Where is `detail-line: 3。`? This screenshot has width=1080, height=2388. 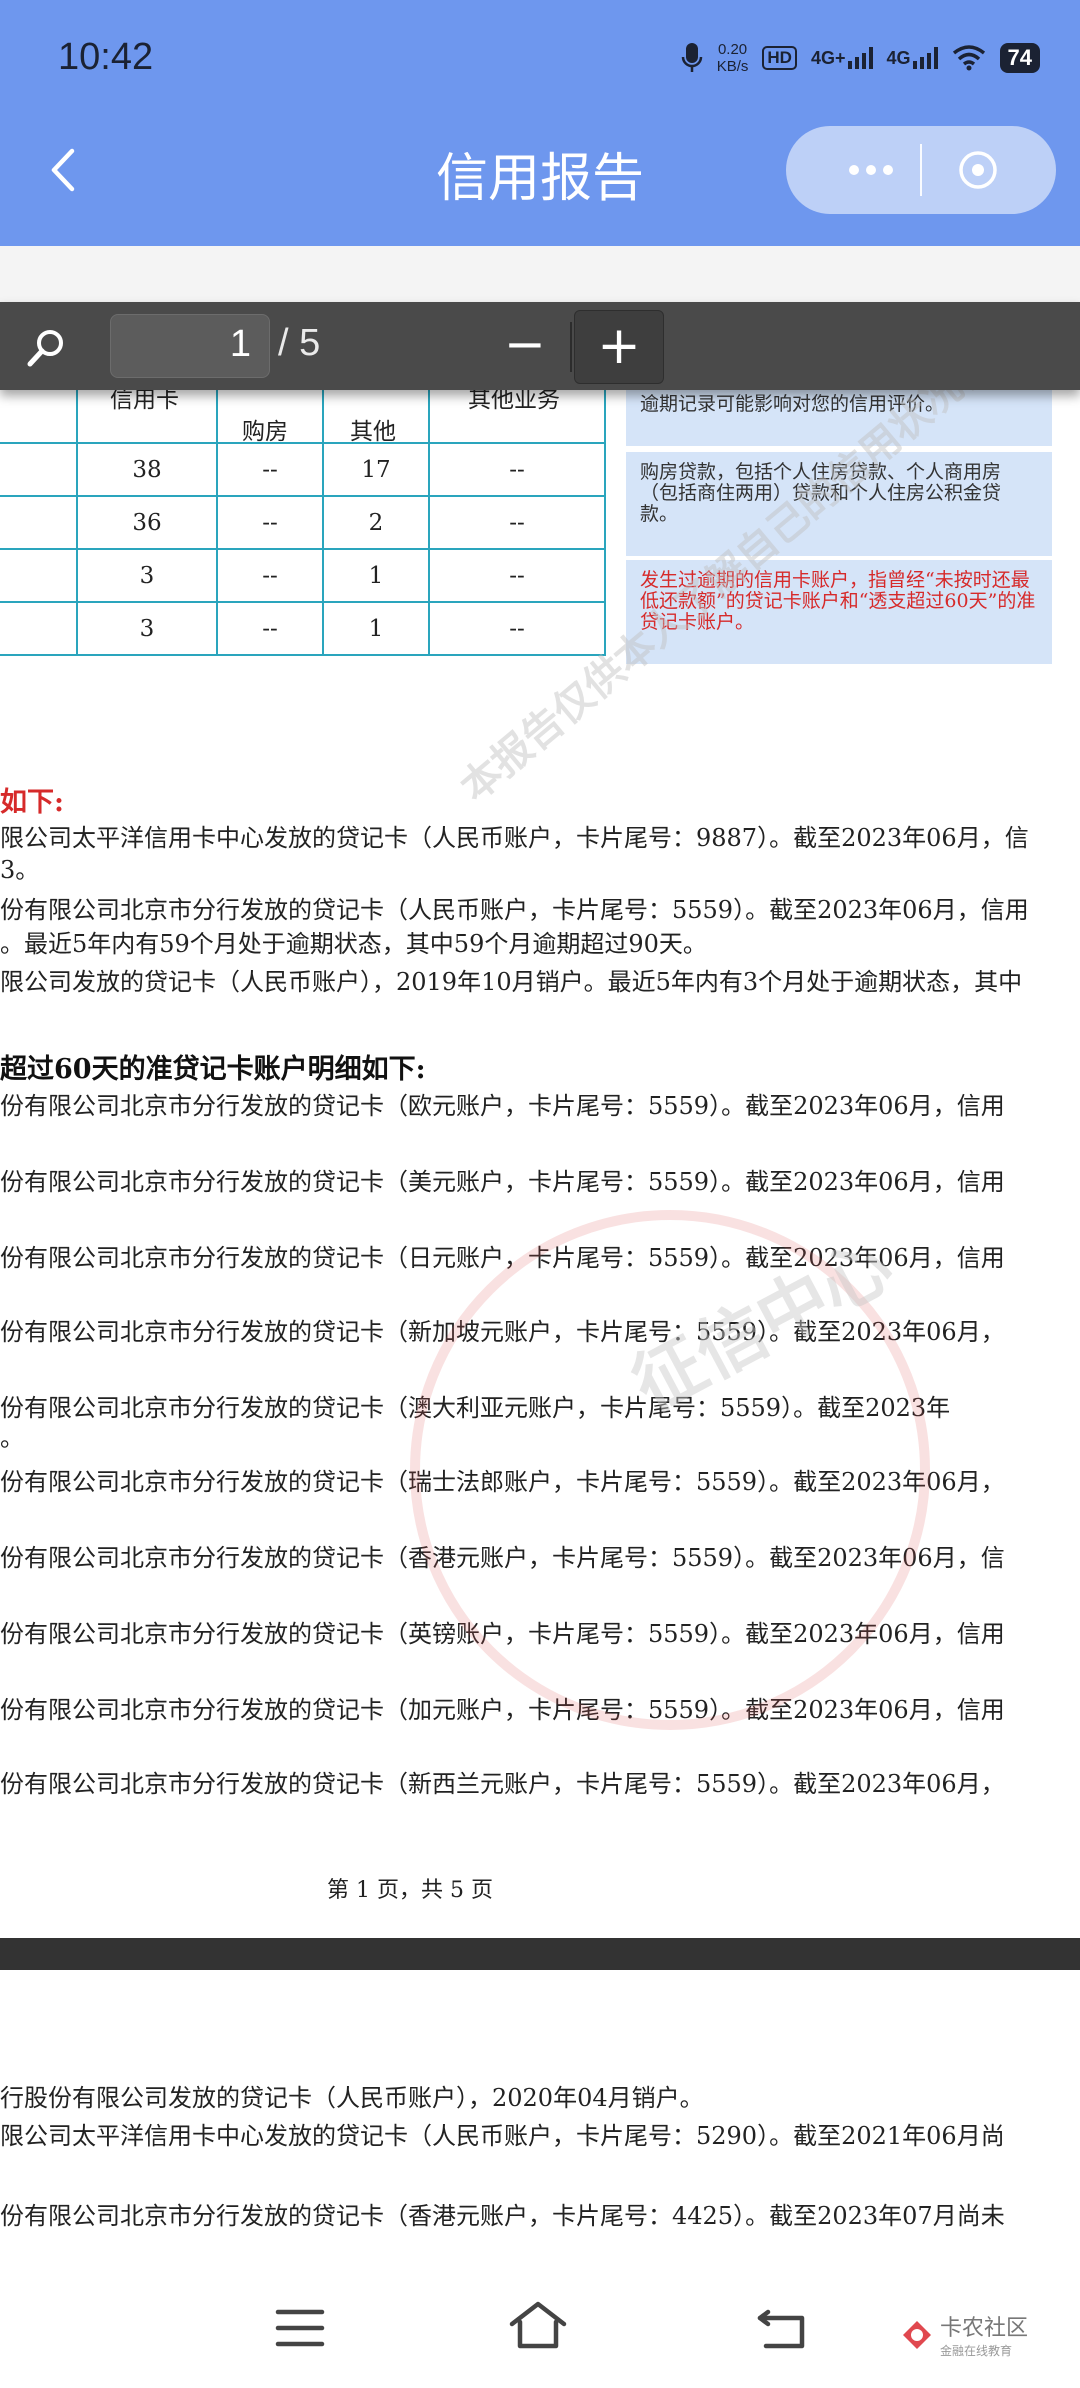 detail-line: 3。 is located at coordinates (20, 870).